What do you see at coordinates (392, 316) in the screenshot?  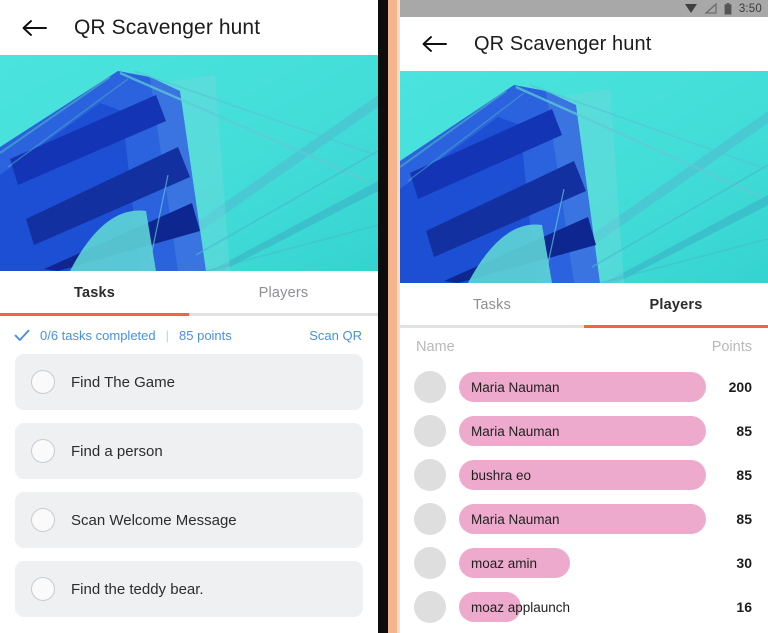 I see `divider-peach-band` at bounding box center [392, 316].